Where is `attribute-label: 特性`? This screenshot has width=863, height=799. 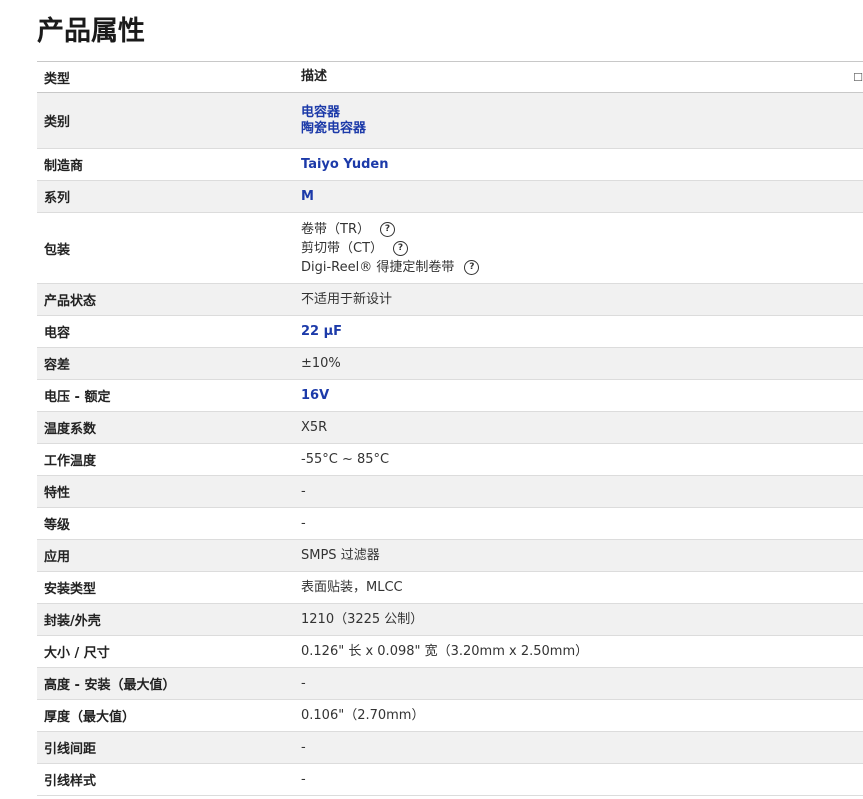
attribute-label: 特性 is located at coordinates (57, 493).